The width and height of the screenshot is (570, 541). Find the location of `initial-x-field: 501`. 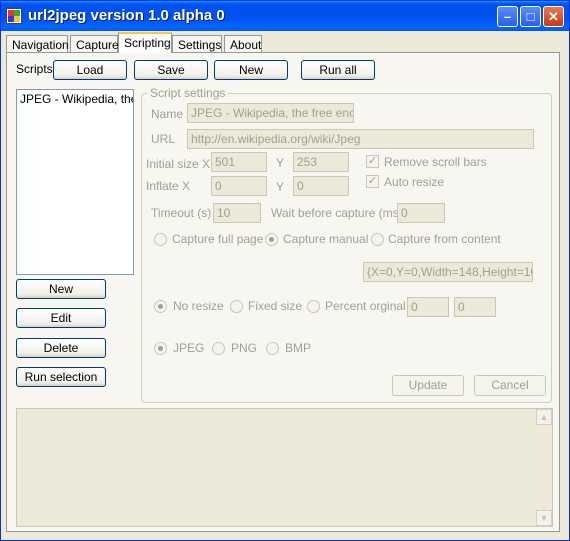

initial-x-field: 501 is located at coordinates (239, 162).